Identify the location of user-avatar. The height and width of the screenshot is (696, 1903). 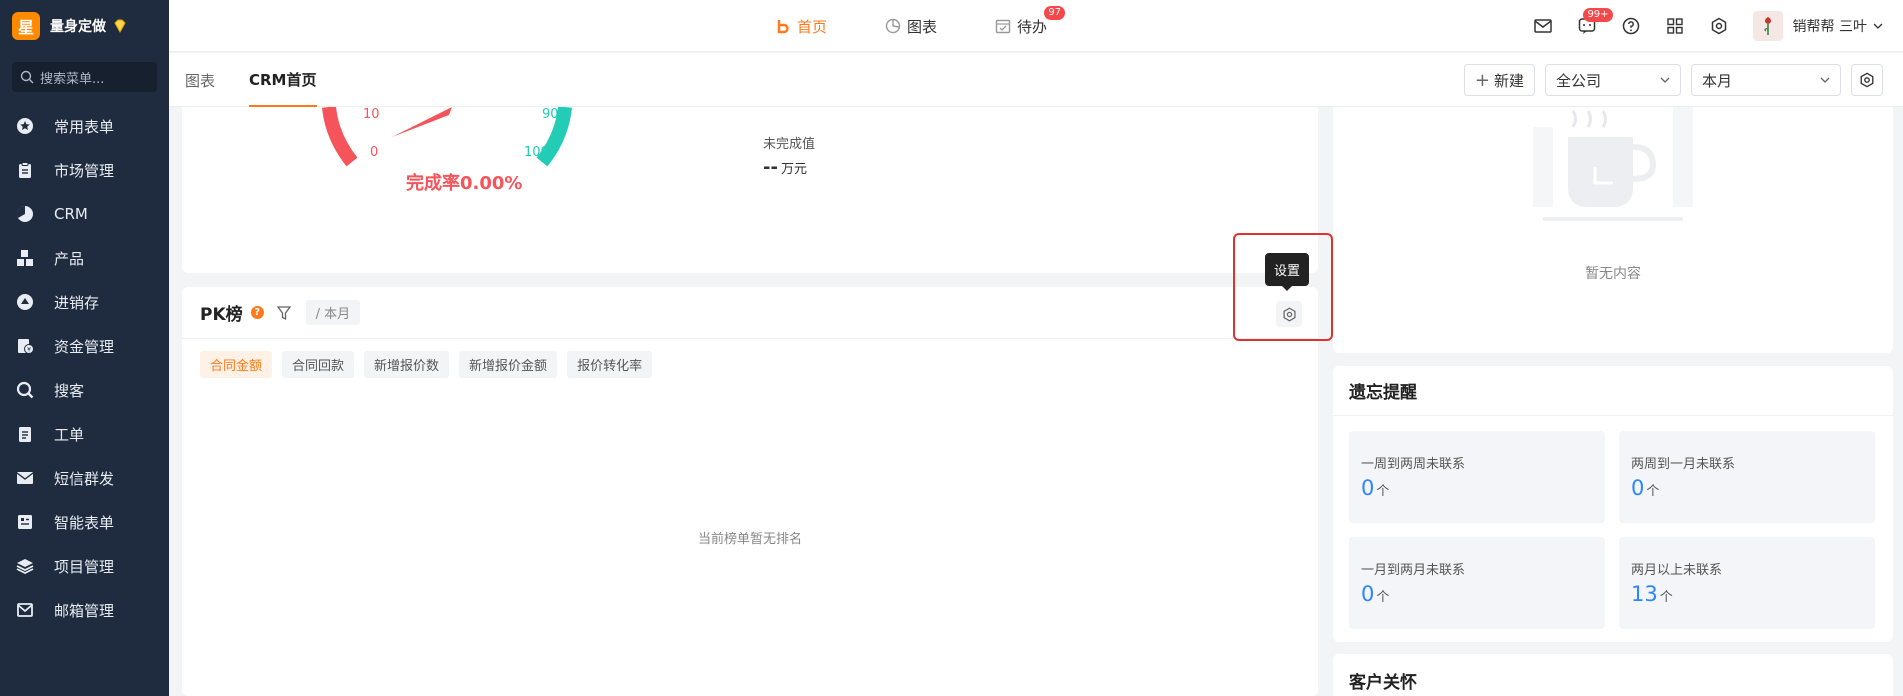
(1767, 26).